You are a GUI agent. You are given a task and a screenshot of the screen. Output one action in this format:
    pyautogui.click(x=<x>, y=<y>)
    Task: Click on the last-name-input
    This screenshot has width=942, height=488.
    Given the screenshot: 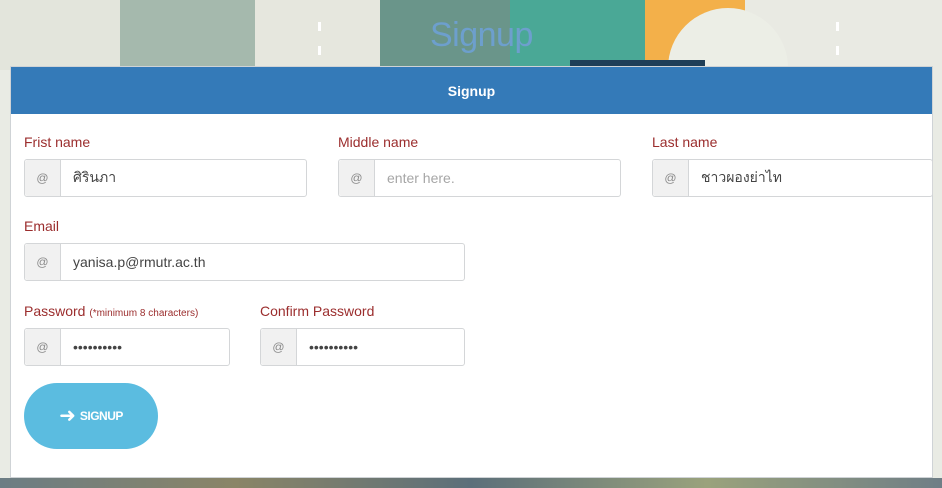 What is the action you would take?
    pyautogui.click(x=810, y=178)
    